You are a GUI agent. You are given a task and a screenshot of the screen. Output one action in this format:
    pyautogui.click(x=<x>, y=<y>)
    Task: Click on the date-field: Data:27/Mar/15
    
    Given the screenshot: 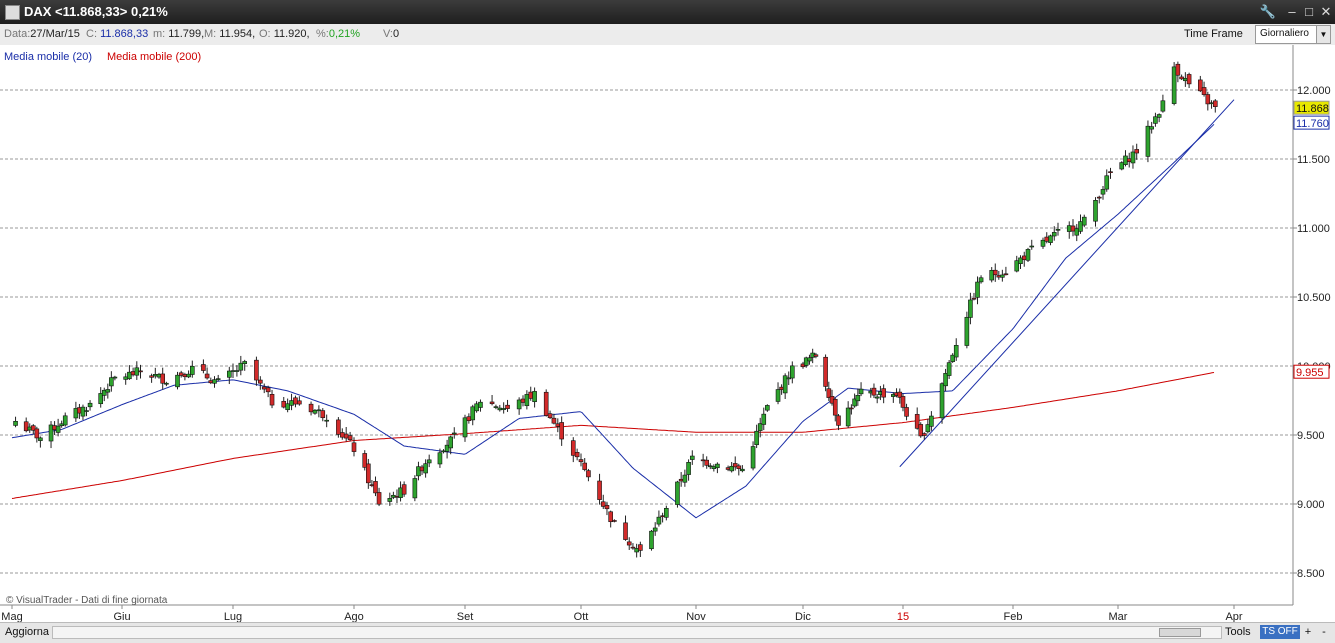 What is the action you would take?
    pyautogui.click(x=42, y=34)
    